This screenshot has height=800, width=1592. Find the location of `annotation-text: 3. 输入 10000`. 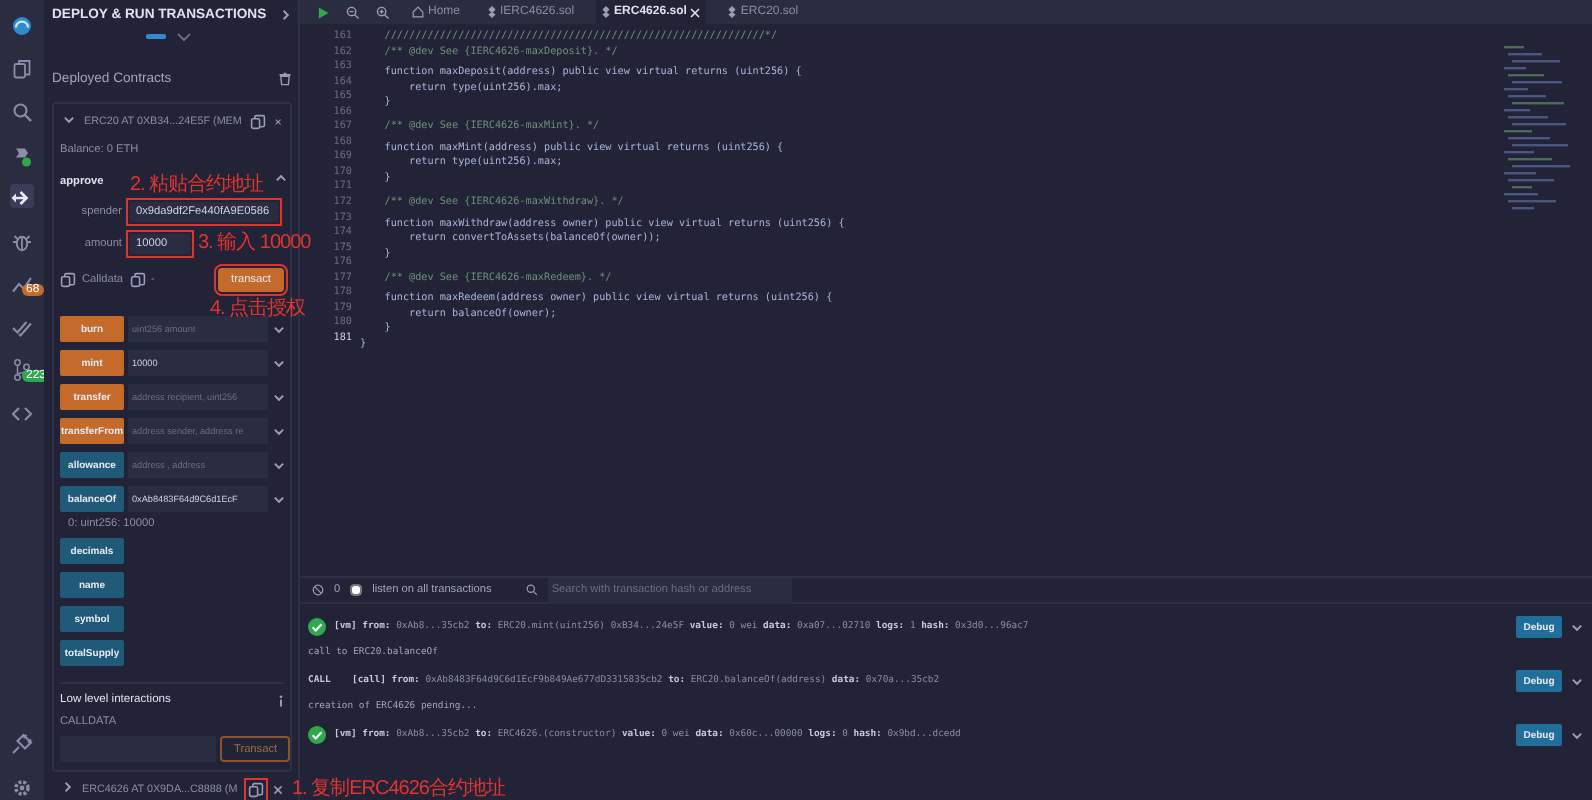

annotation-text: 3. 输入 10000 is located at coordinates (254, 244).